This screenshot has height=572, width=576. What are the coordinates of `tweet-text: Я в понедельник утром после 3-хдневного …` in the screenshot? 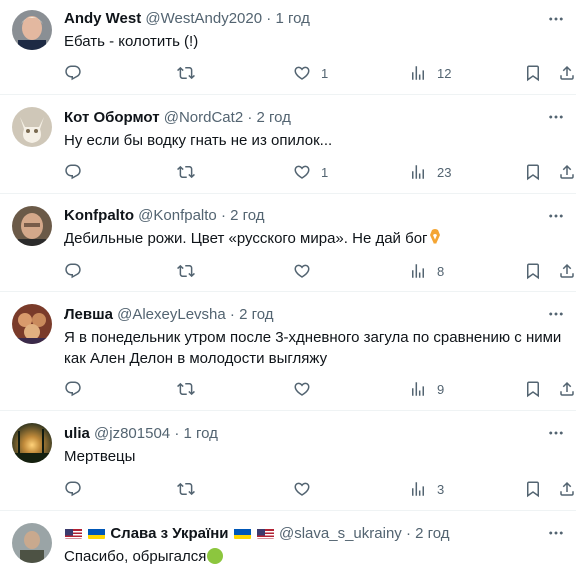 It's located at (313, 348).